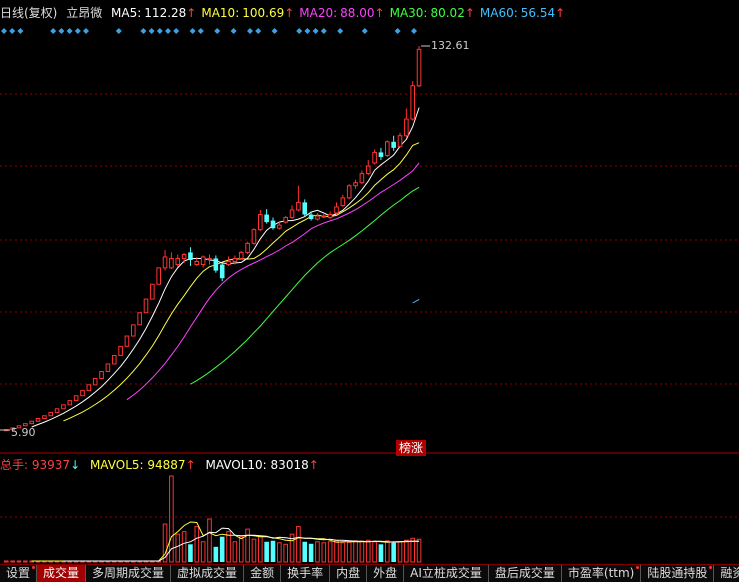 The width and height of the screenshot is (739, 582). Describe the element at coordinates (19, 573) in the screenshot. I see `tab-0: 设置` at that location.